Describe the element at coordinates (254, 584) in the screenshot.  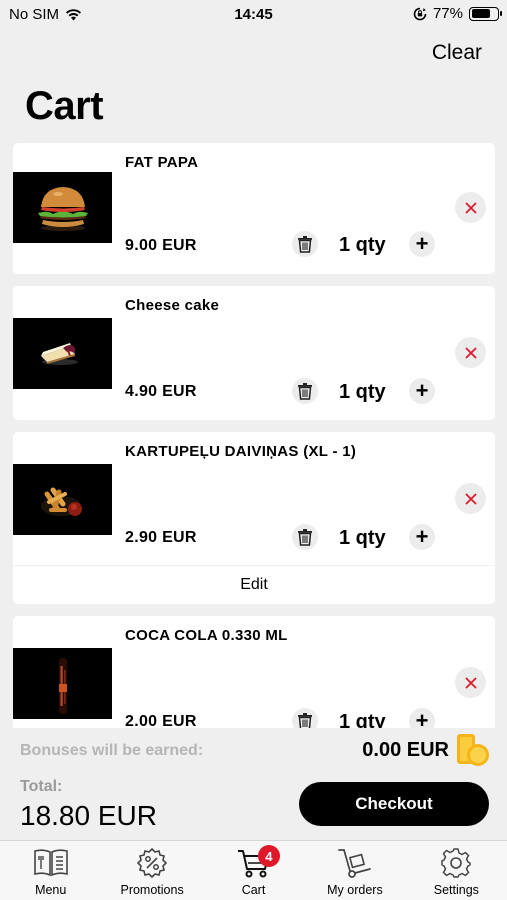
I see `edit-item-button: Edit` at that location.